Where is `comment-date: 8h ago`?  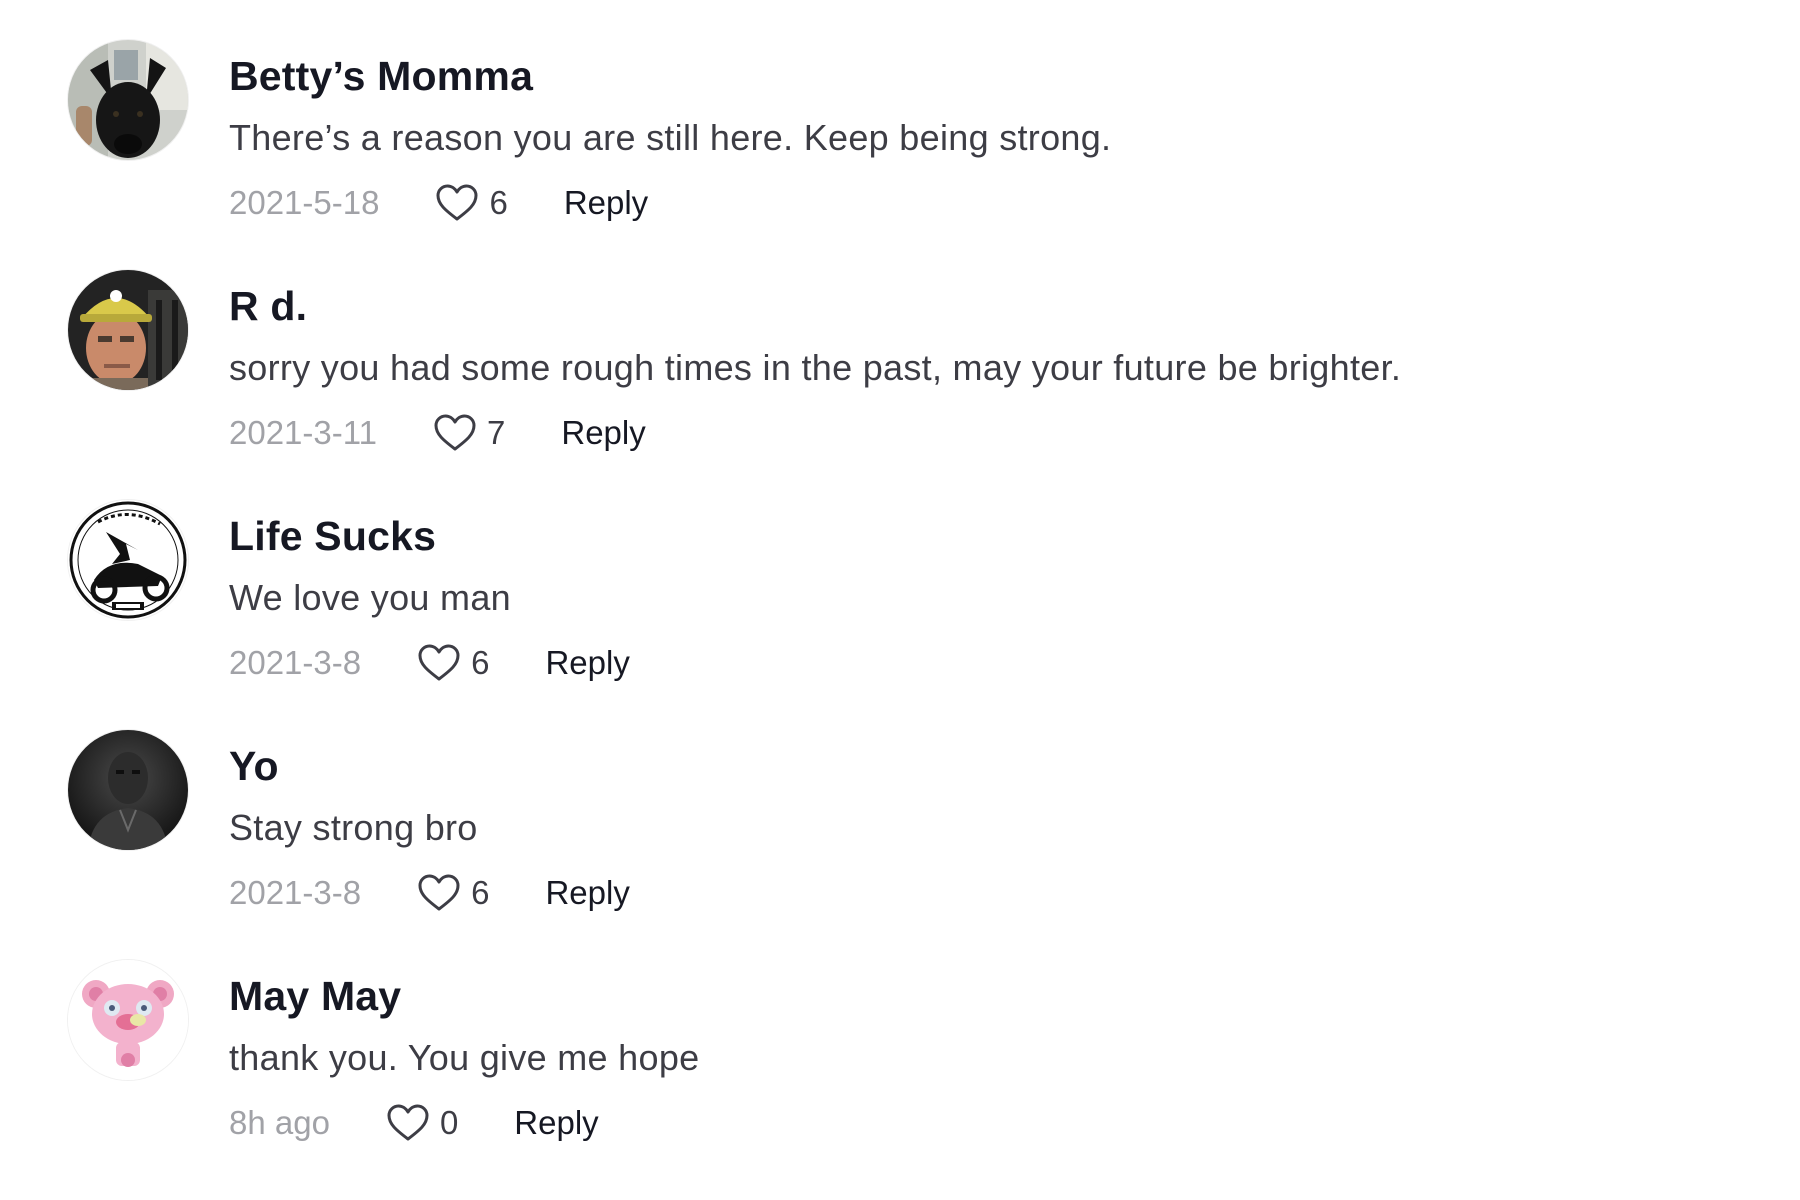 comment-date: 8h ago is located at coordinates (279, 1122).